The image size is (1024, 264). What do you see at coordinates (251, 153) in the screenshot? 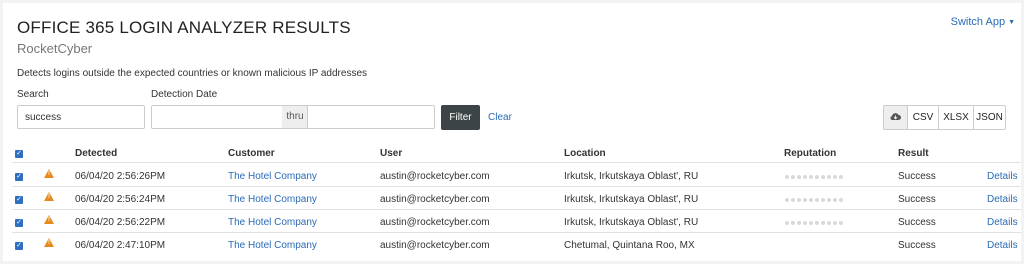
I see `column-header-customer: Customer` at bounding box center [251, 153].